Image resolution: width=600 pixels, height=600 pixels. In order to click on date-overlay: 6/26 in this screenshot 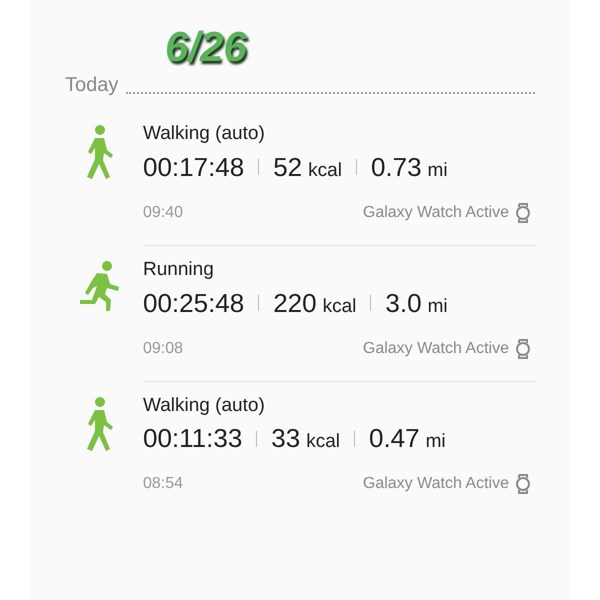, I will do `click(206, 47)`.